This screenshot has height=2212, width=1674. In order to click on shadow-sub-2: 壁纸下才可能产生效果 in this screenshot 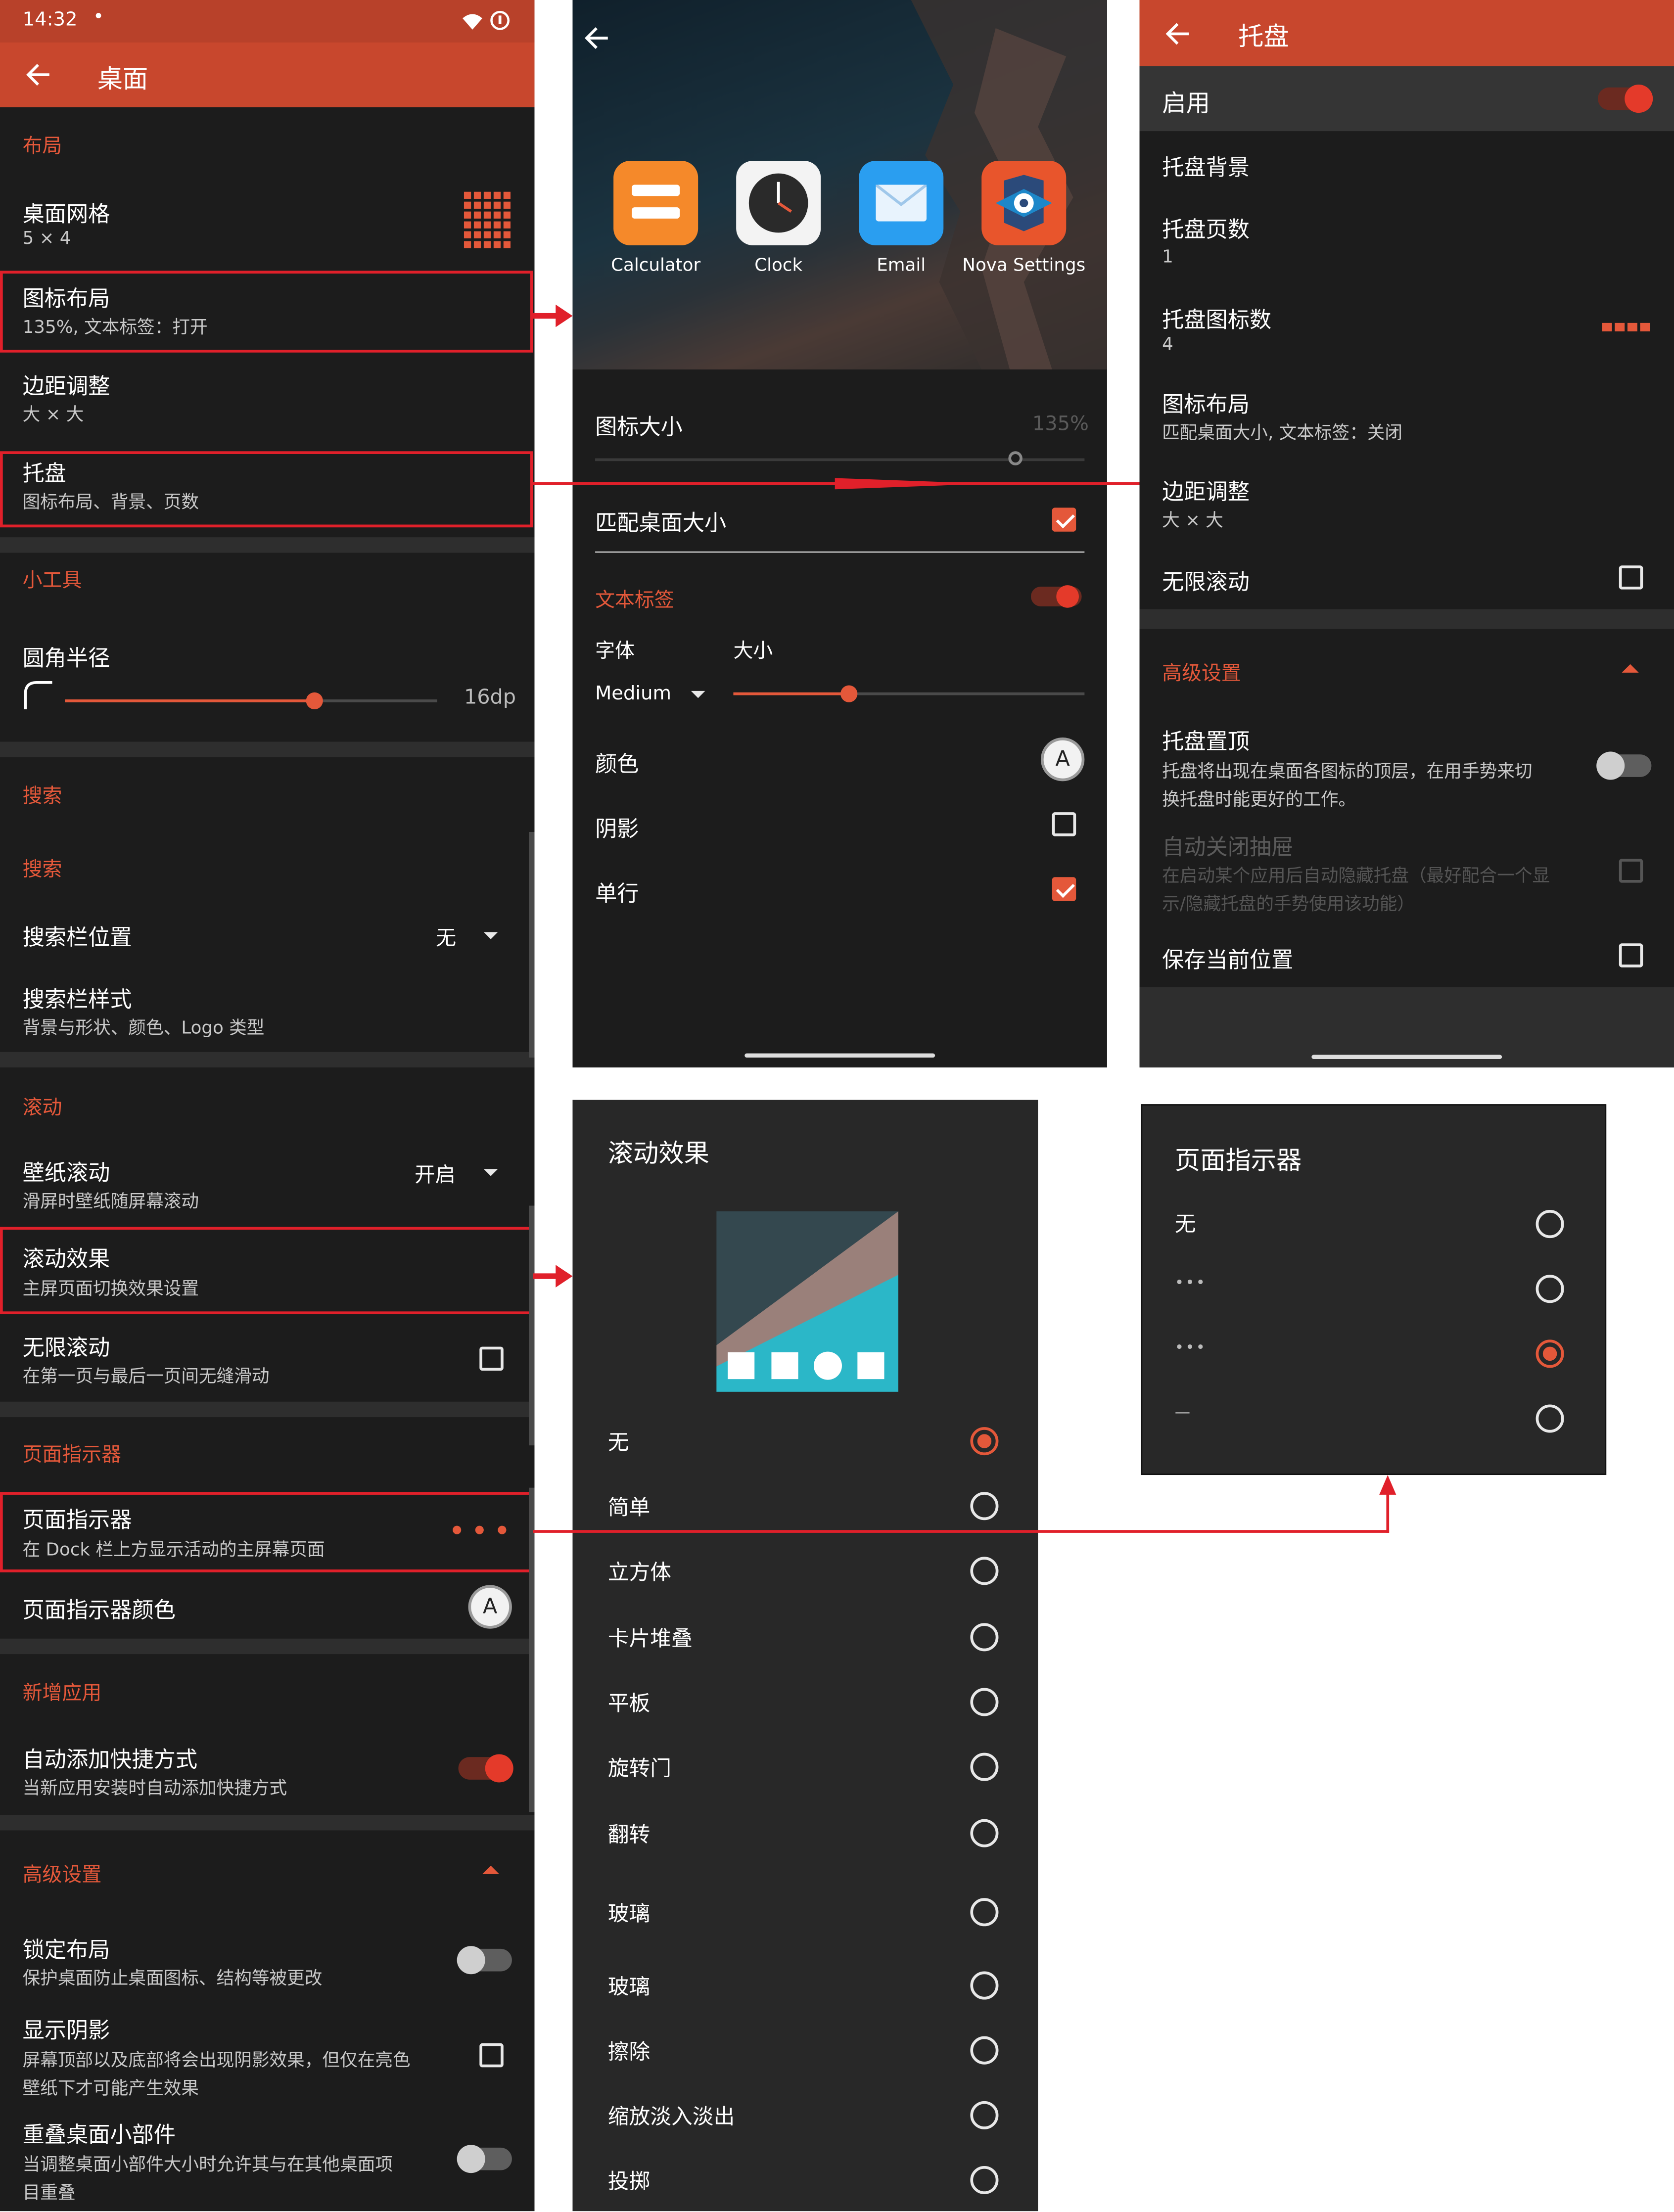, I will do `click(110, 2088)`.